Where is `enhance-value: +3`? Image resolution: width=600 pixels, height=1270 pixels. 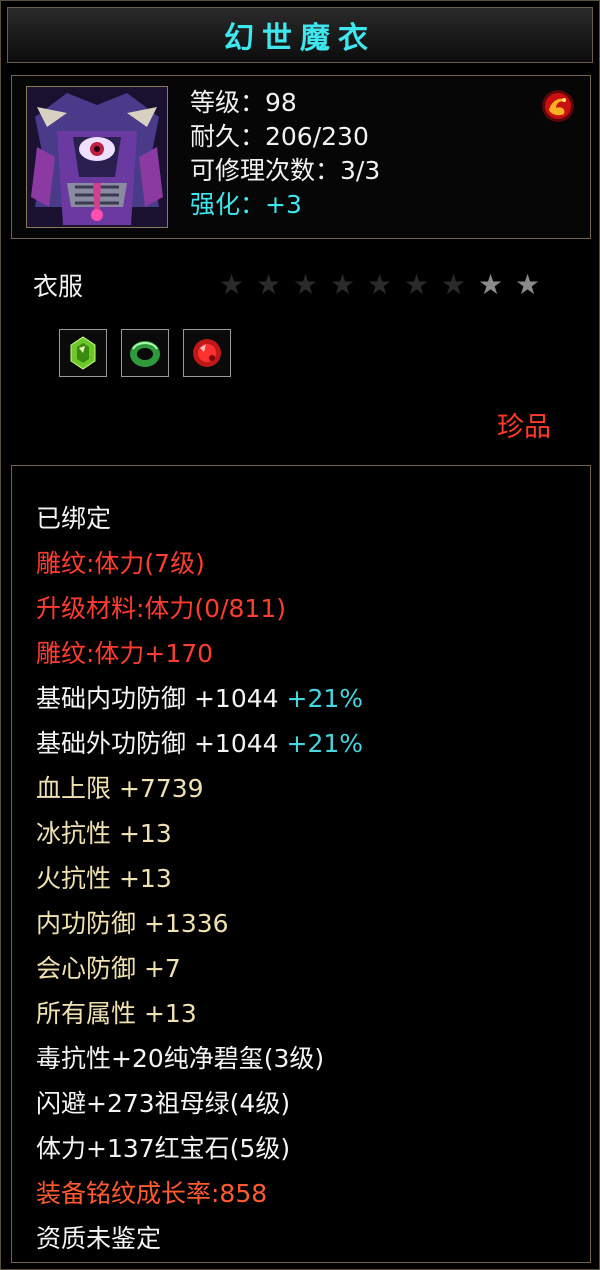
enhance-value: +3 is located at coordinates (283, 204).